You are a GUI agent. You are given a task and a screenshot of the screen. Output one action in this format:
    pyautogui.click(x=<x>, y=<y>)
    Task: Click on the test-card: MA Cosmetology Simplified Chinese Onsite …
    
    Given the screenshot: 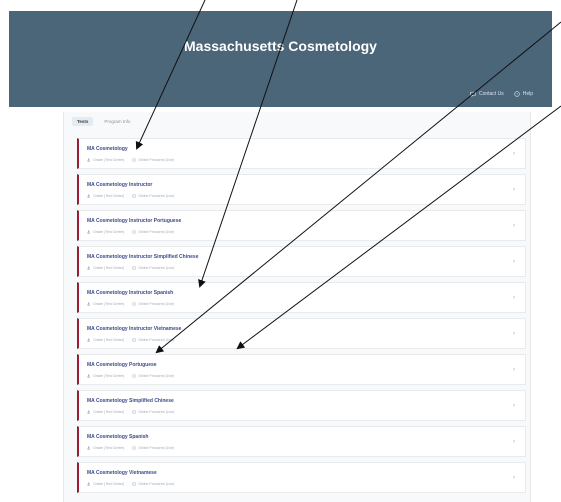 What is the action you would take?
    pyautogui.click(x=301, y=405)
    